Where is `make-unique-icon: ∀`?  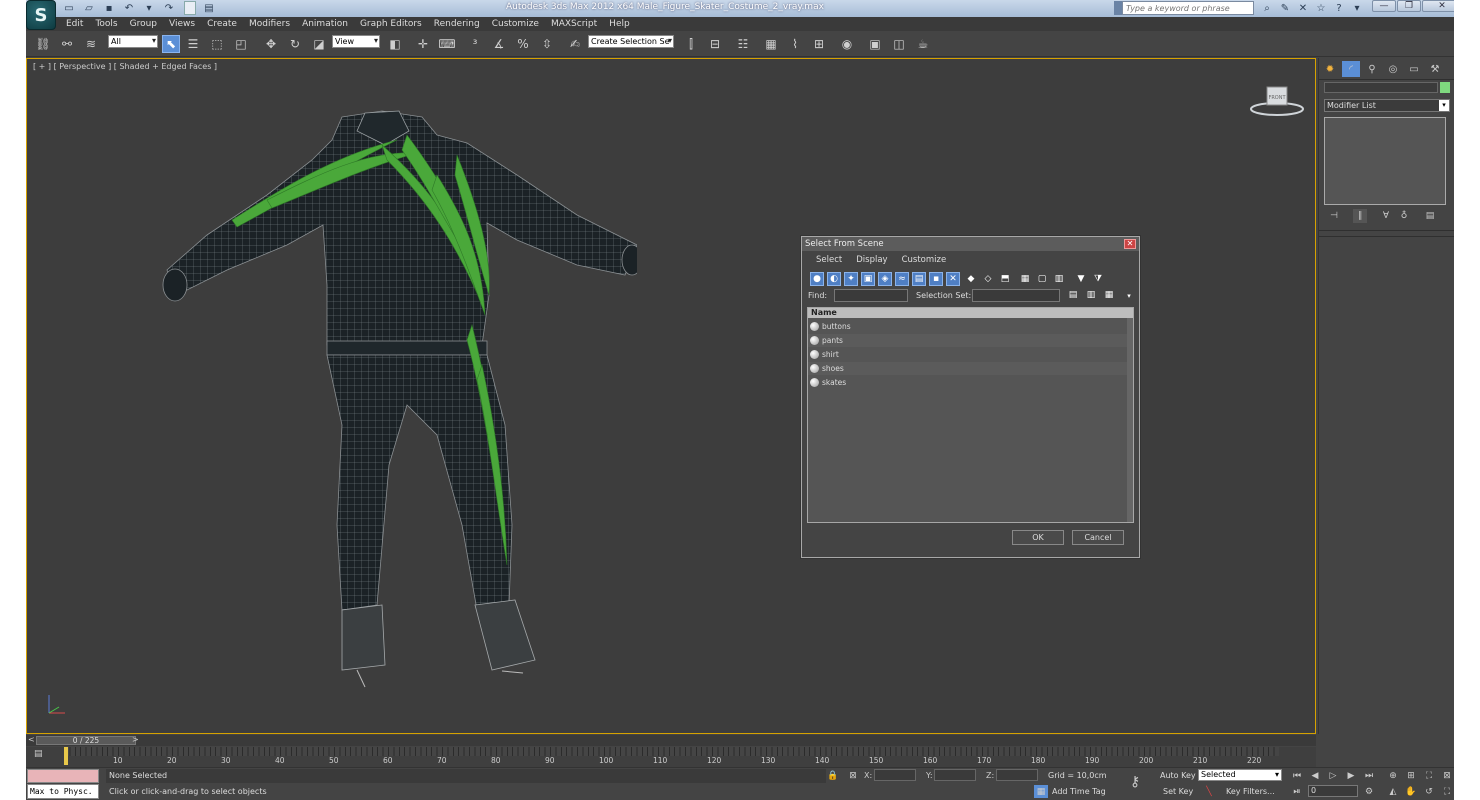 make-unique-icon: ∀ is located at coordinates (1386, 216).